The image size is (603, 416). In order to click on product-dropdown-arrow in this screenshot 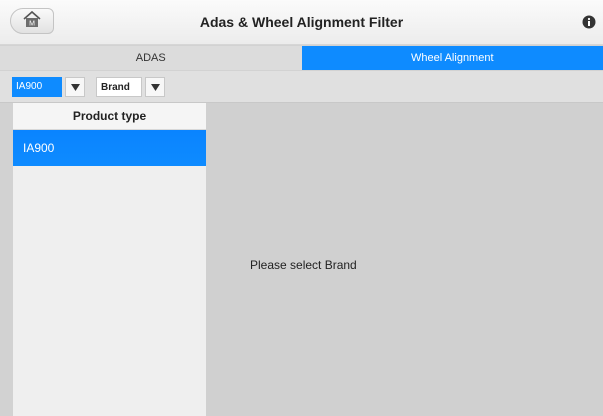, I will do `click(75, 87)`.